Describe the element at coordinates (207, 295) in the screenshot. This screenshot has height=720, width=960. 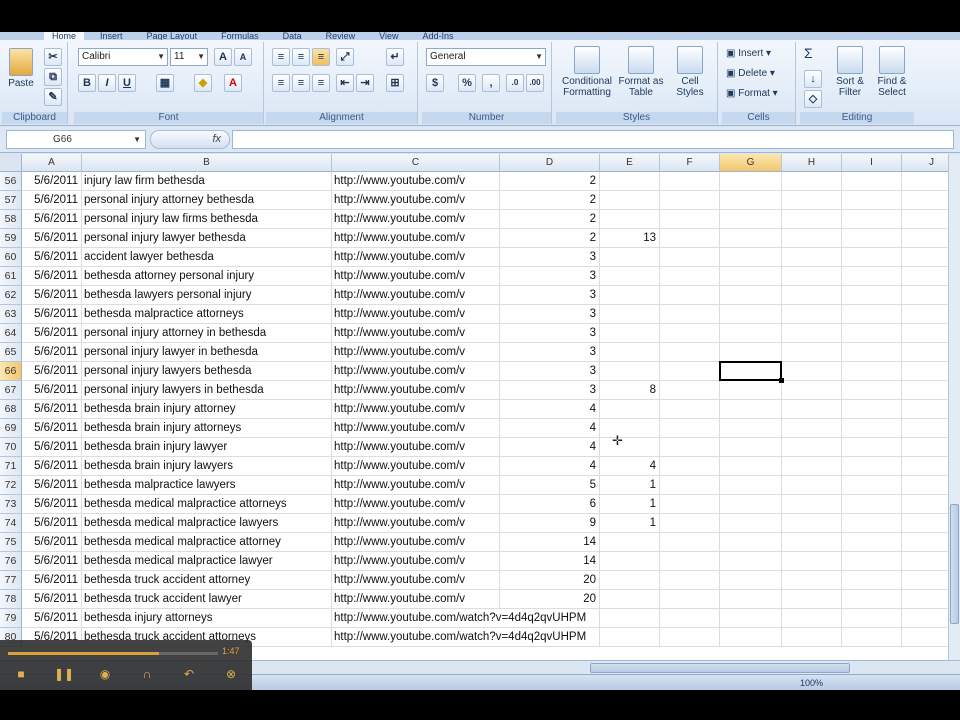
I see `cell-b: bethesda lawyers personal injury` at that location.